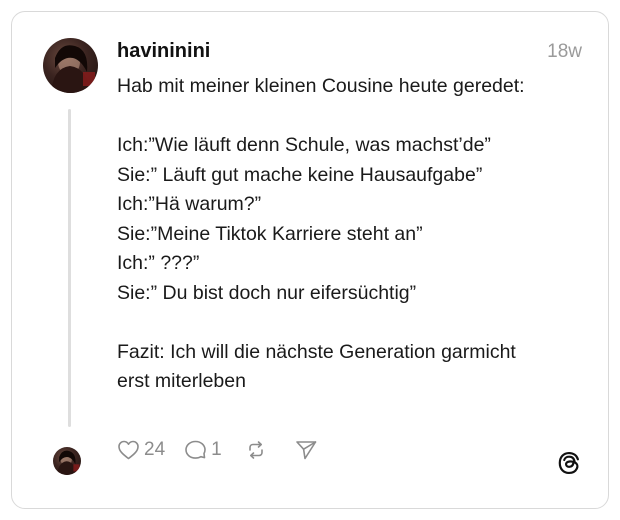 This screenshot has height=520, width=620. Describe the element at coordinates (267, 292) in the screenshot. I see `post-line: Sie:” Du bist doch nur eifersüchtig”` at that location.